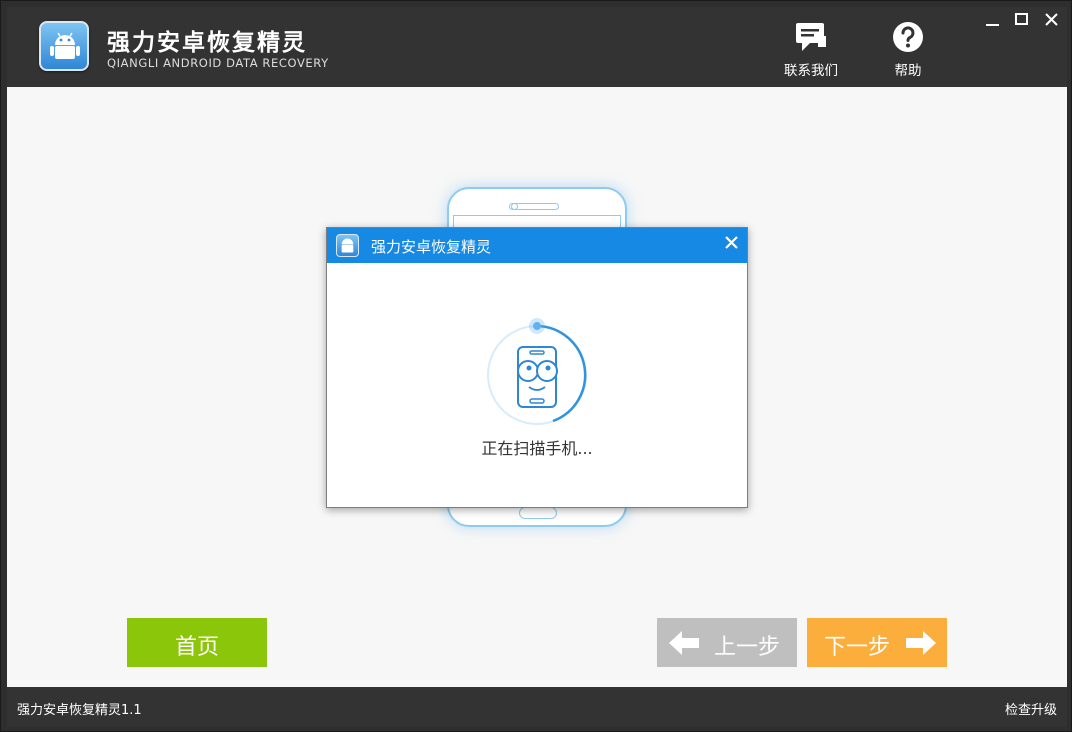 The width and height of the screenshot is (1072, 732). I want to click on arrow-right-icon, so click(921, 643).